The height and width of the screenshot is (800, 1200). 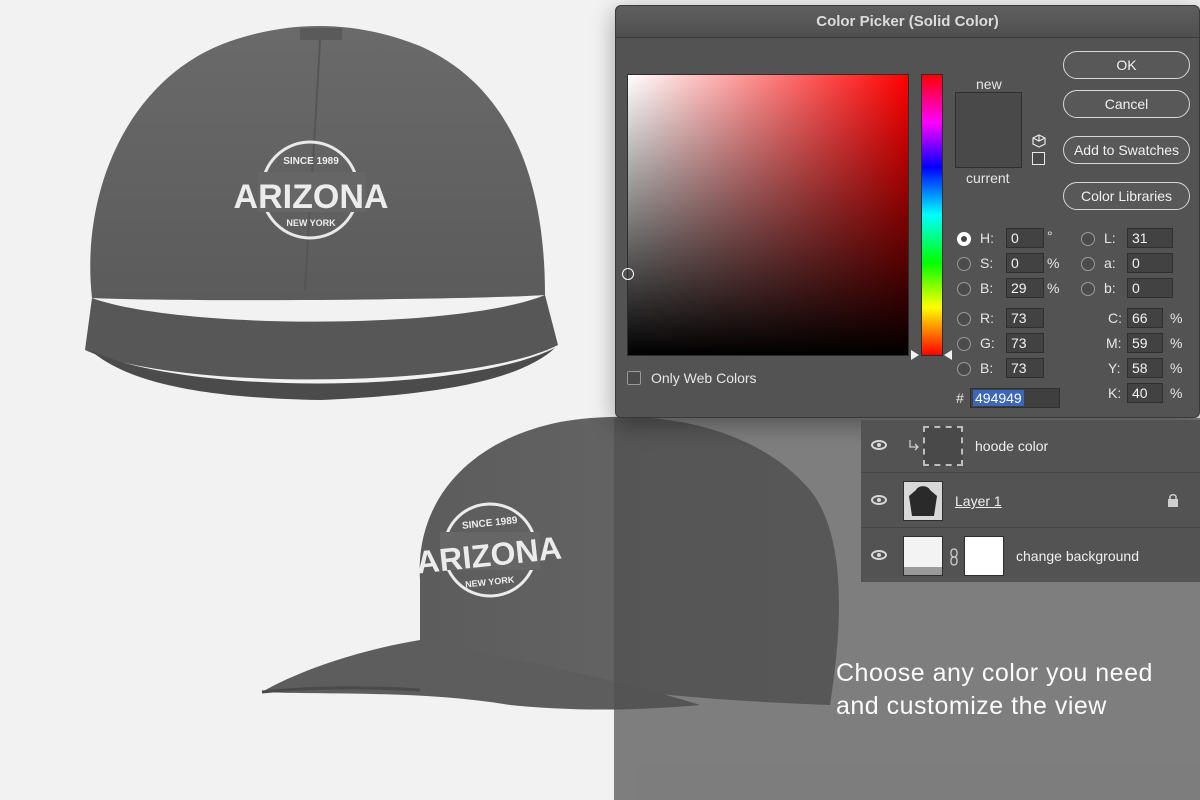 What do you see at coordinates (984, 556) in the screenshot?
I see `layer-mask-thumbnail` at bounding box center [984, 556].